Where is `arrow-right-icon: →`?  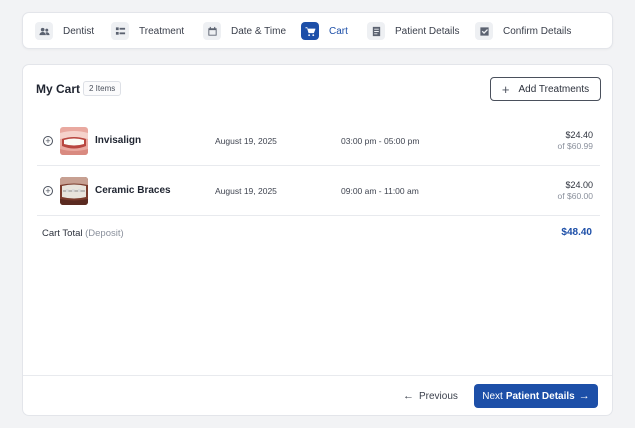
arrow-right-icon: → is located at coordinates (584, 396).